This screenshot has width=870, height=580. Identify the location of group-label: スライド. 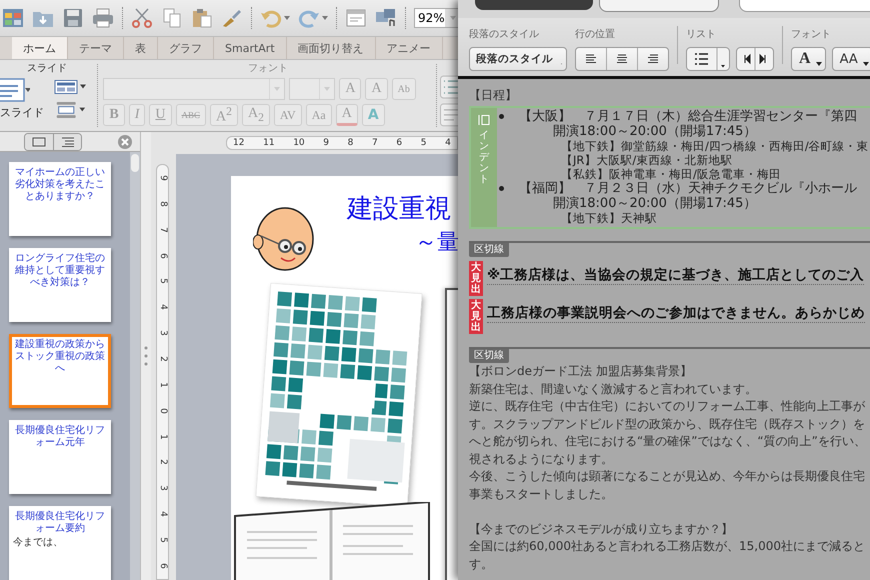
(47, 68).